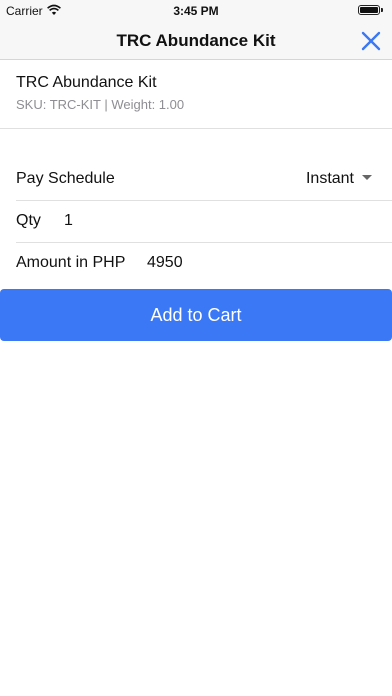  Describe the element at coordinates (196, 315) in the screenshot. I see `add-to-cart-button: Add to Cart` at that location.